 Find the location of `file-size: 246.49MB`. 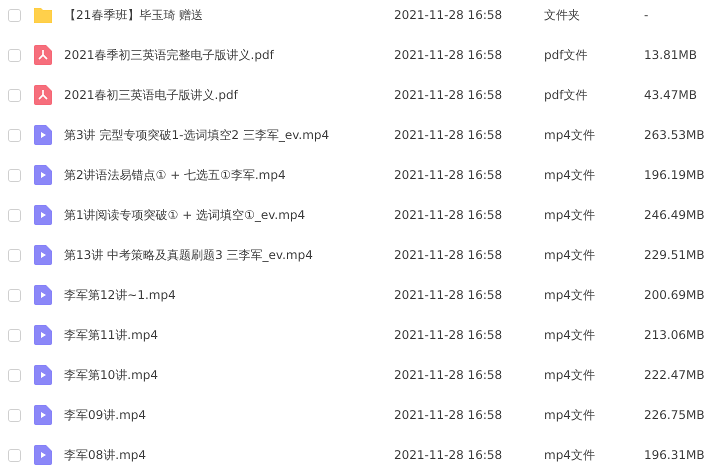

file-size: 246.49MB is located at coordinates (674, 215).